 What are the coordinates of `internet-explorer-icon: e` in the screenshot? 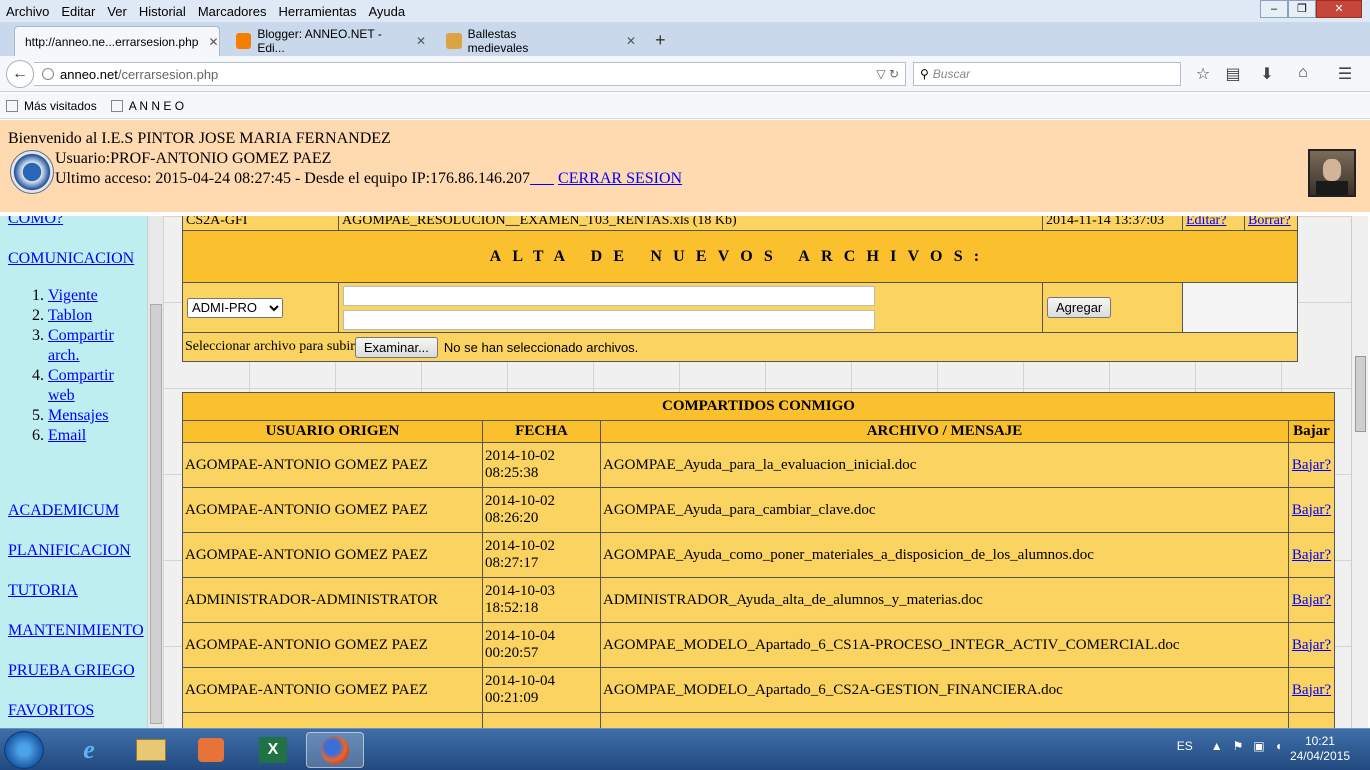 It's located at (89, 750).